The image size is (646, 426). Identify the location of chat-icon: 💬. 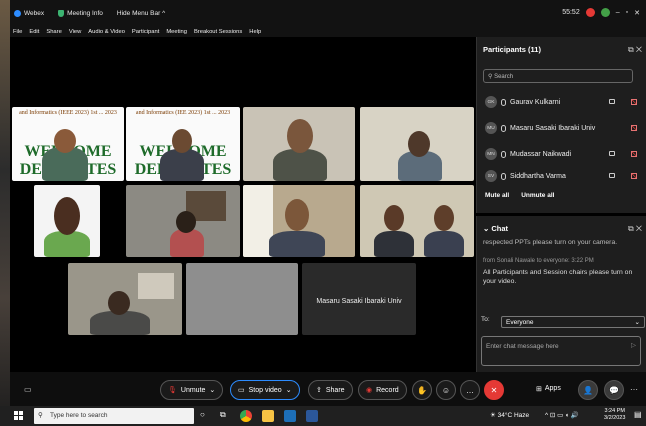
(614, 390).